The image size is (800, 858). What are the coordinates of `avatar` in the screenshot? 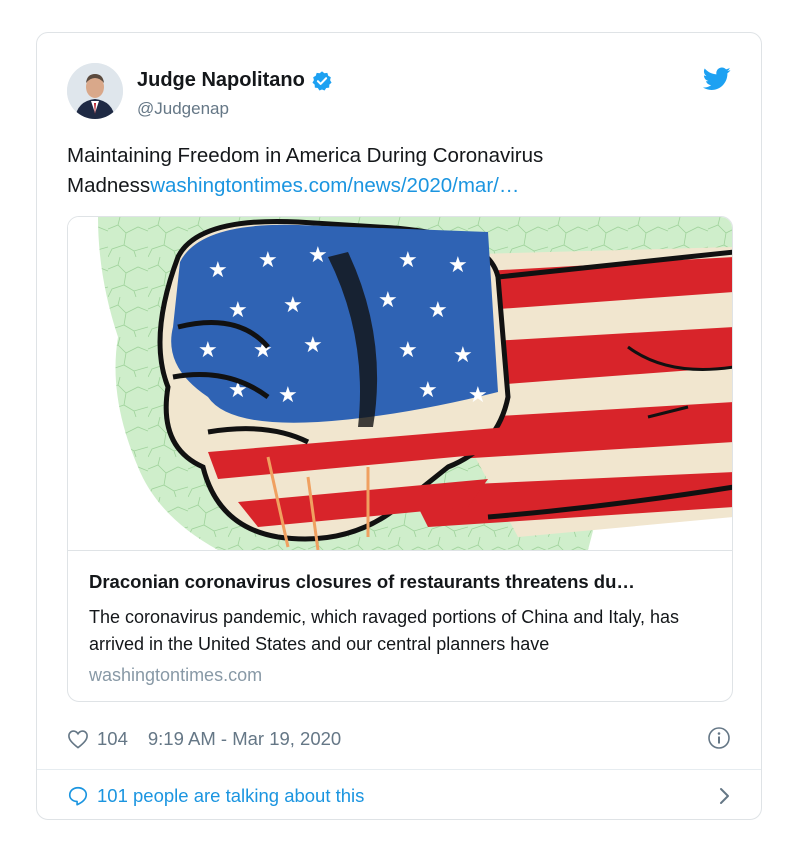 It's located at (95, 91).